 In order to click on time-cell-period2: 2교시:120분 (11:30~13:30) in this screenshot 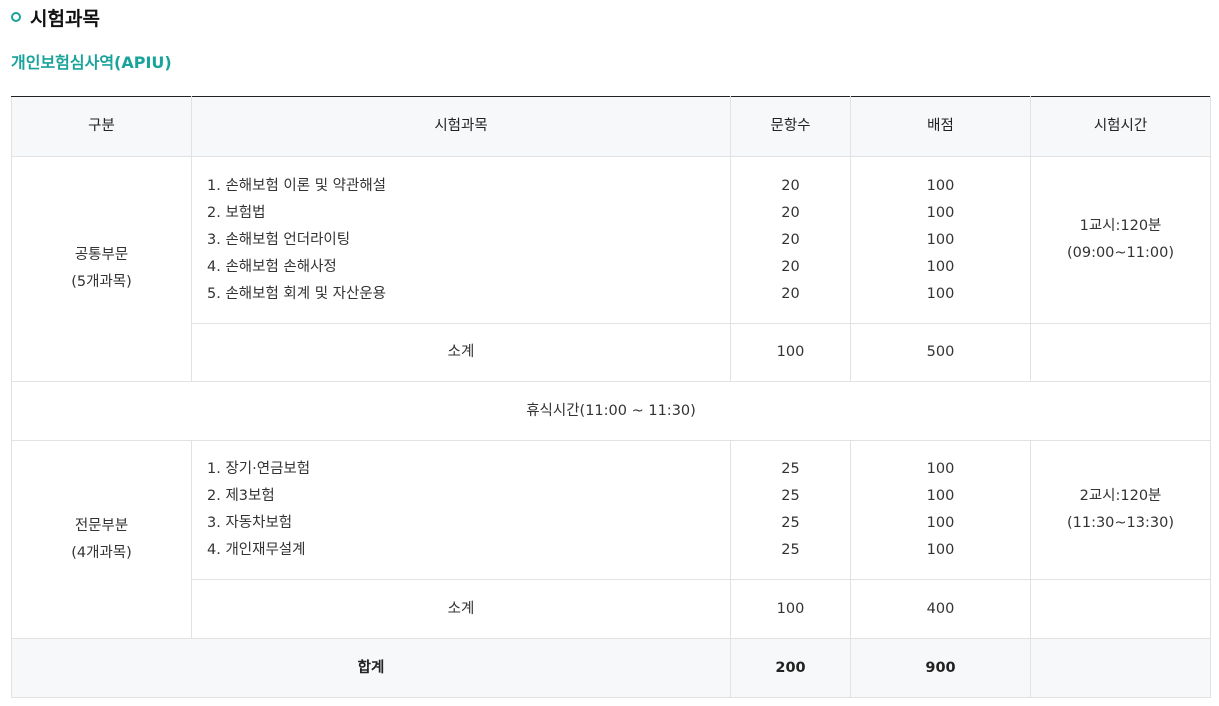, I will do `click(1120, 510)`.